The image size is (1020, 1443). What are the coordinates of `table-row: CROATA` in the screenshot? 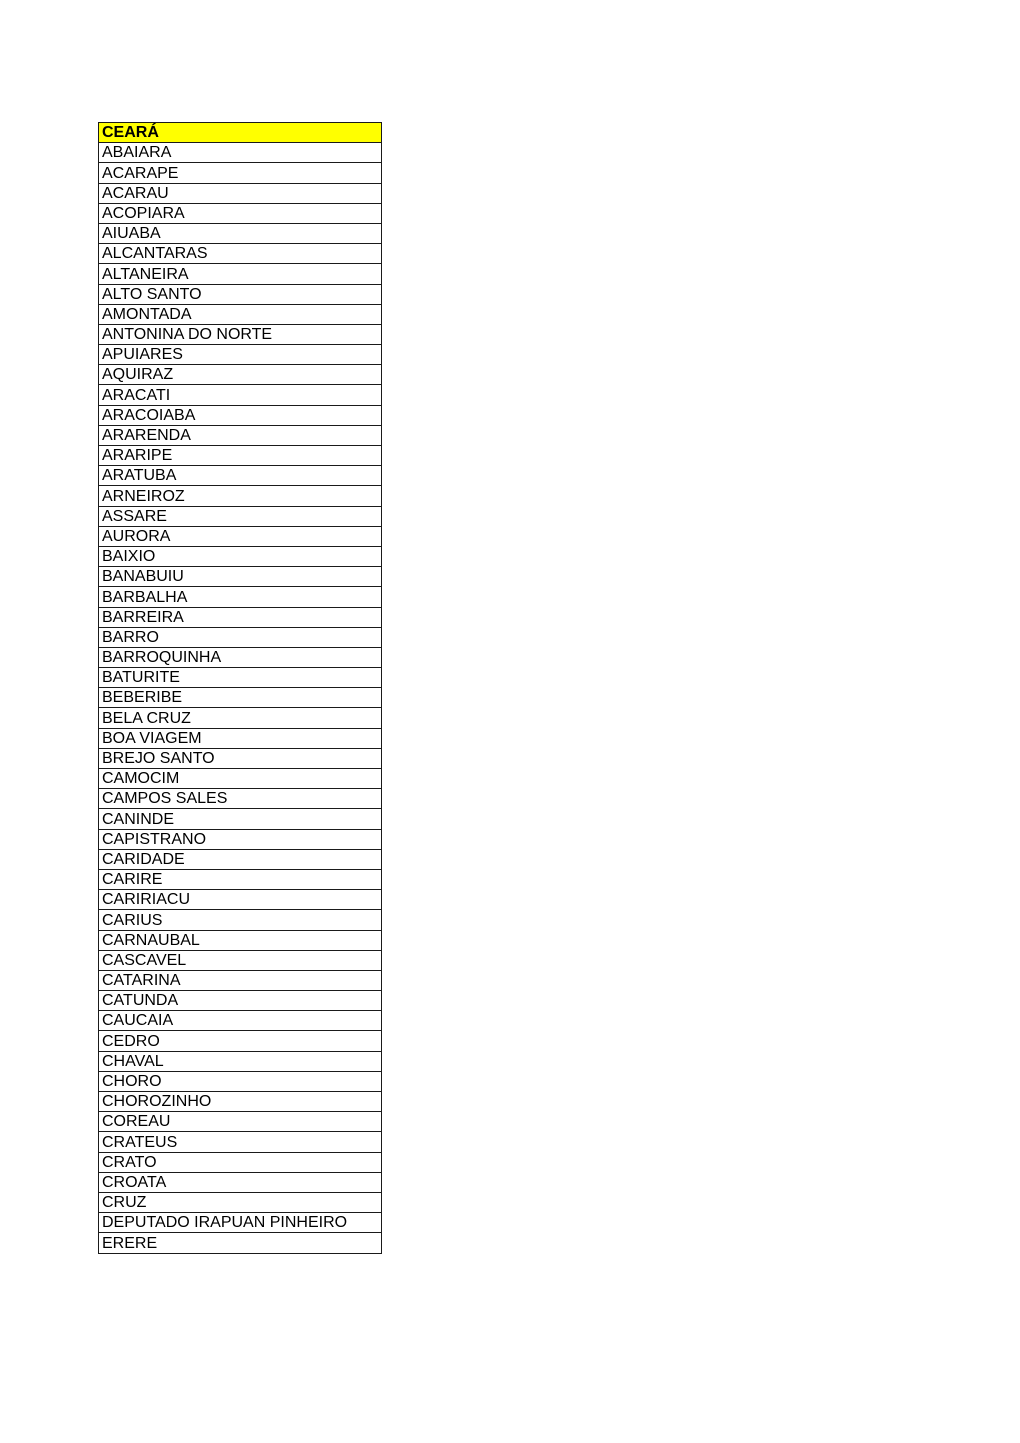 It's located at (240, 1182).